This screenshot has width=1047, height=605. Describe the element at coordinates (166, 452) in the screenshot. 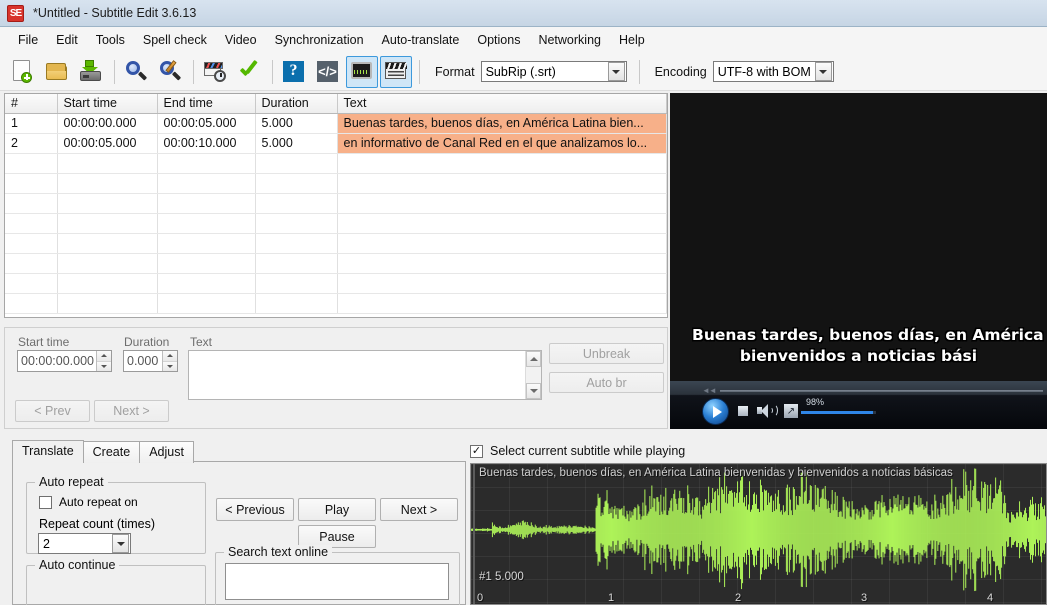

I see `tab-adjust: Adjust` at that location.